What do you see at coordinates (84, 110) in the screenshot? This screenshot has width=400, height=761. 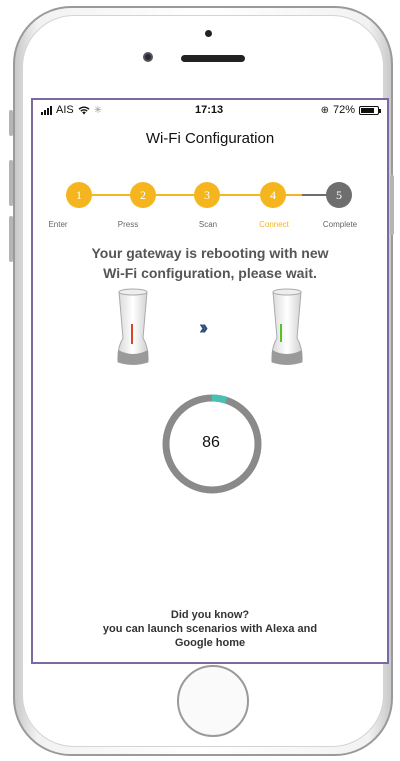 I see `wifi-icon` at bounding box center [84, 110].